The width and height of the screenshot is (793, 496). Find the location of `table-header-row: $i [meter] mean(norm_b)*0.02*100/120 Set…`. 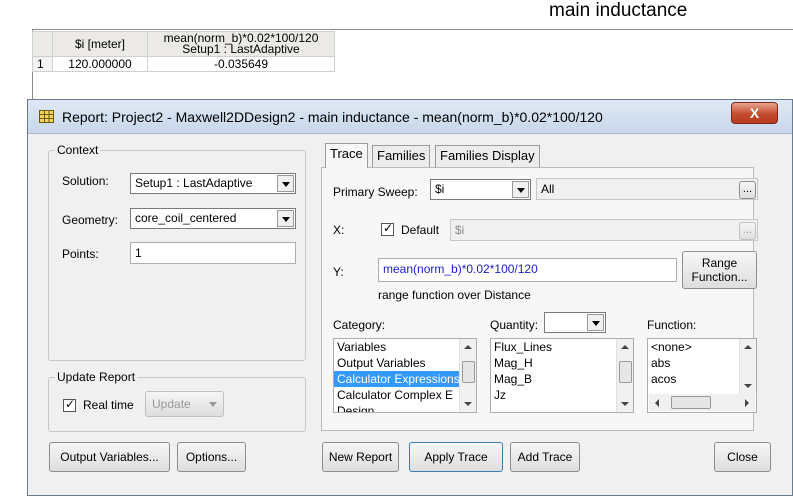

table-header-row: $i [meter] mean(norm_b)*0.02*100/120 Set… is located at coordinates (183, 44).